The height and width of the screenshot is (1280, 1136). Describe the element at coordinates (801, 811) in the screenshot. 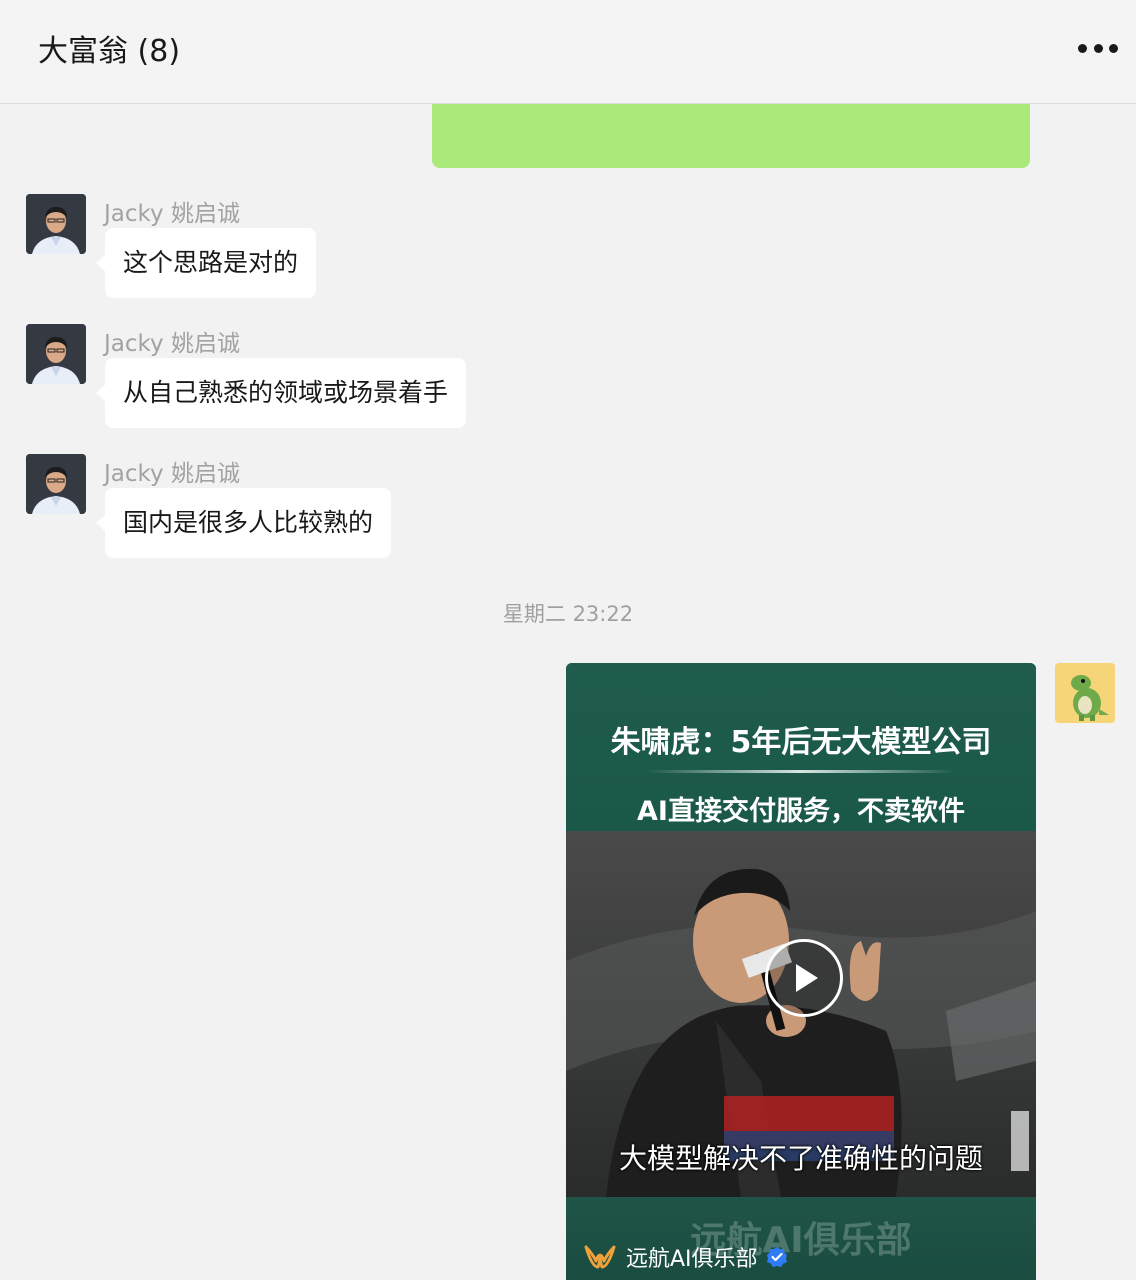

I see `video-subtitle: AI直接交付服务，不卖软件` at that location.